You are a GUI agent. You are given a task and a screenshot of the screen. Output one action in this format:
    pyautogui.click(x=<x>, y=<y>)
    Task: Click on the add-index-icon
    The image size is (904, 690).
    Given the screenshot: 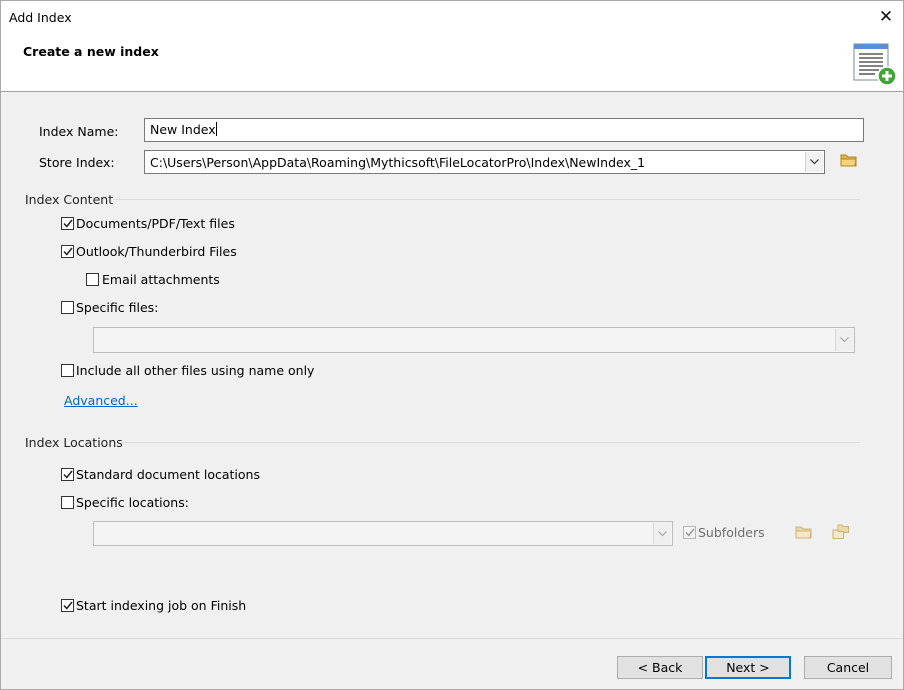 What is the action you would take?
    pyautogui.click(x=875, y=64)
    